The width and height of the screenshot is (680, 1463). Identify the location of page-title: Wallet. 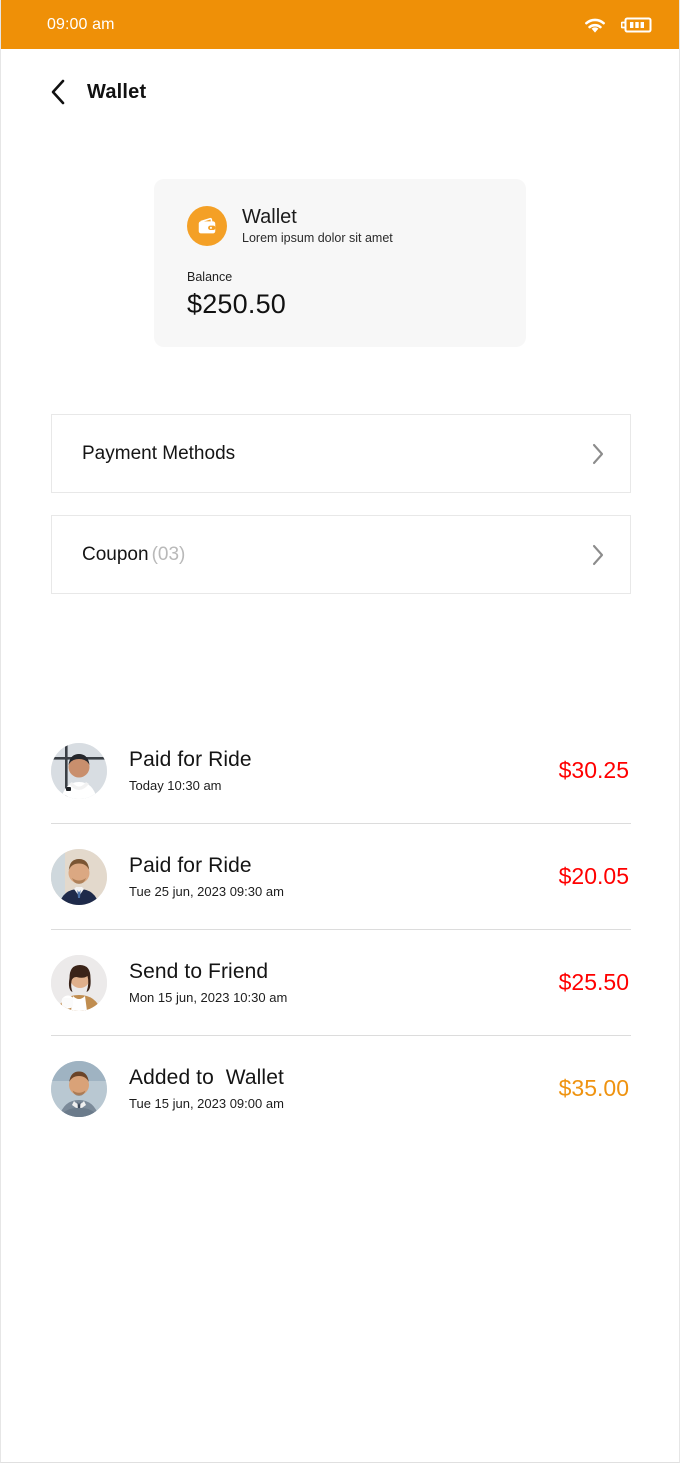
(117, 91).